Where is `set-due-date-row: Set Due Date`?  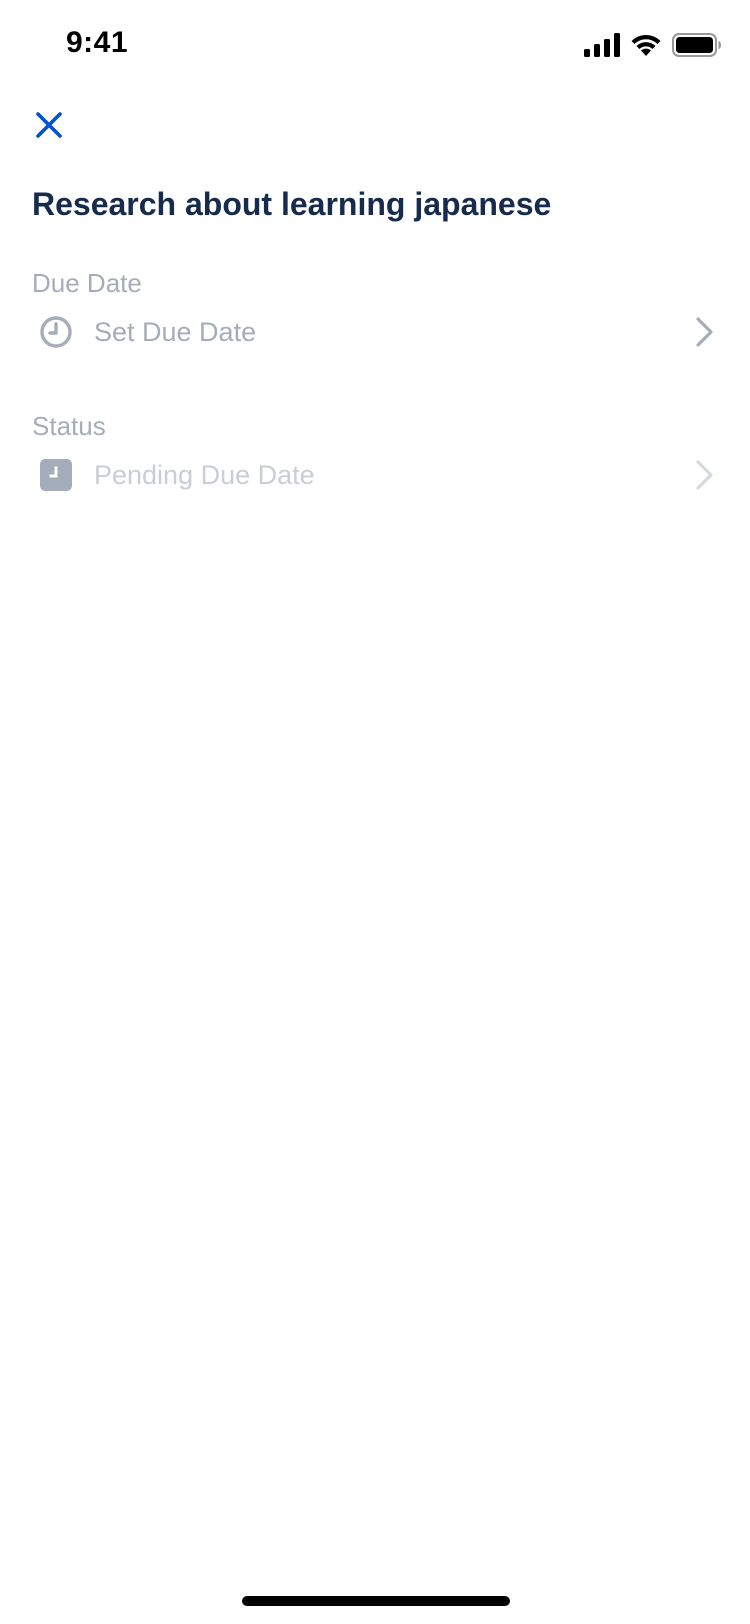
set-due-date-row: Set Due Date is located at coordinates (376, 332).